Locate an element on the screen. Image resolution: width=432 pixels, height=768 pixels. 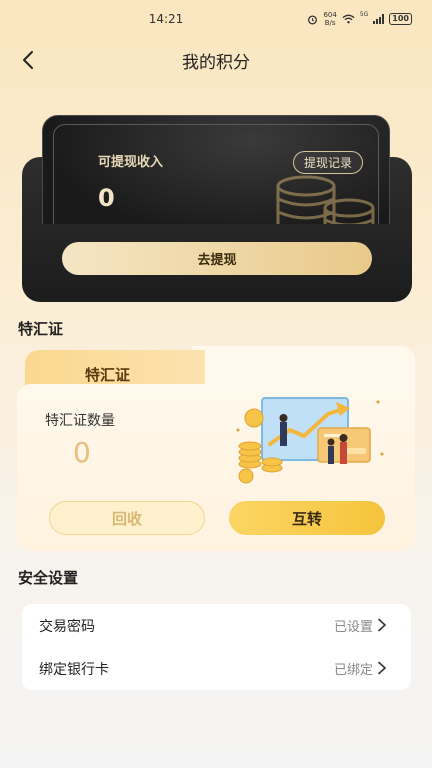
battery-icon: 100 is located at coordinates (400, 19).